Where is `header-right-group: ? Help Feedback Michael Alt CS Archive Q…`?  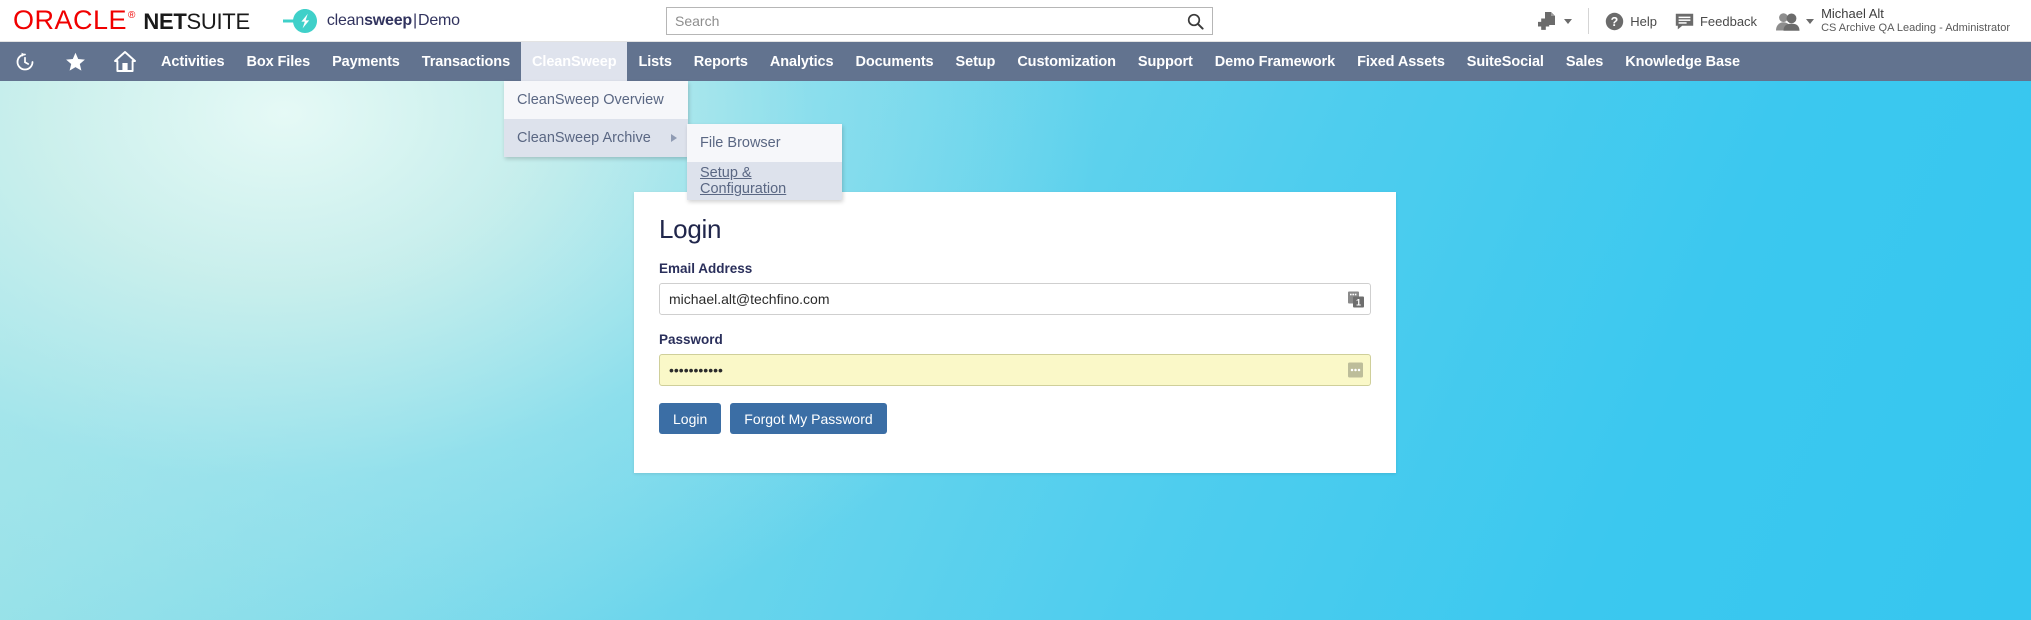
header-right-group: ? Help Feedback Michael Alt CS Archive Q… is located at coordinates (1774, 21).